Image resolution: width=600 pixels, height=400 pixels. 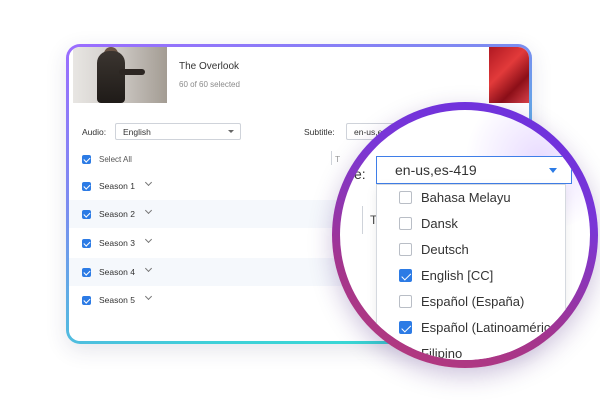 I want to click on column-hint: T, so click(x=338, y=159).